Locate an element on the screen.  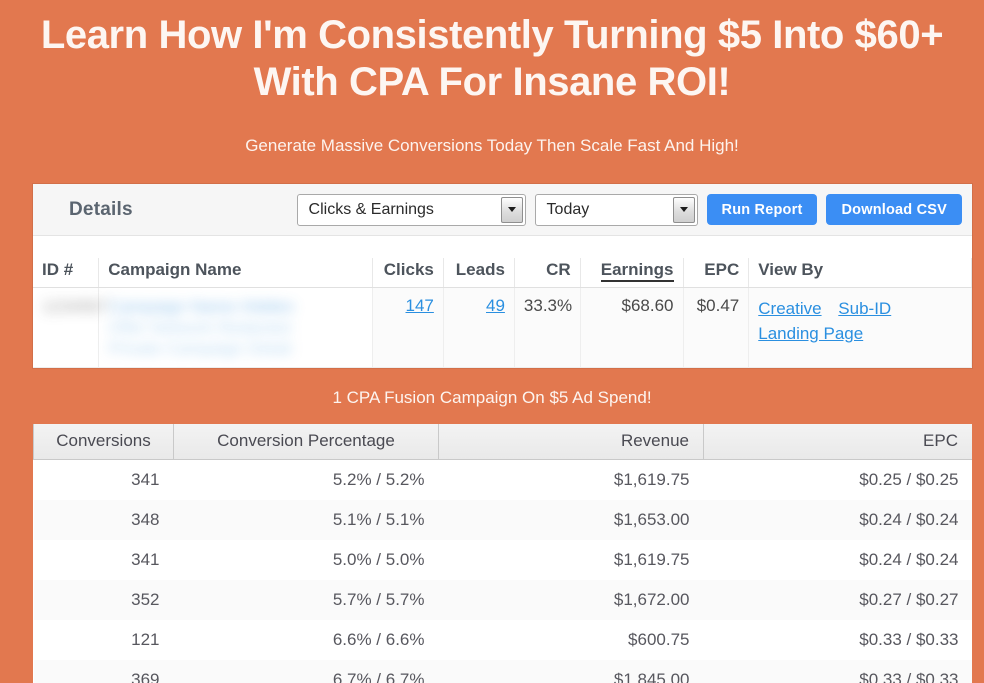
col-header-conversion-percentage: Conversion Percentage is located at coordinates (306, 442).